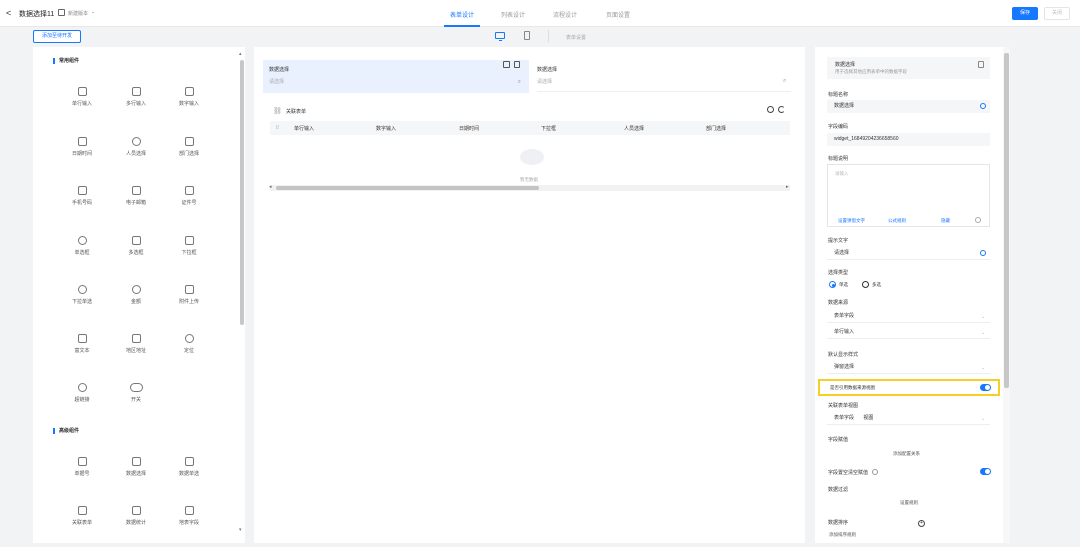 The image size is (1080, 547). What do you see at coordinates (82, 344) in the screenshot?
I see `comp-rich-text: 富文本` at bounding box center [82, 344].